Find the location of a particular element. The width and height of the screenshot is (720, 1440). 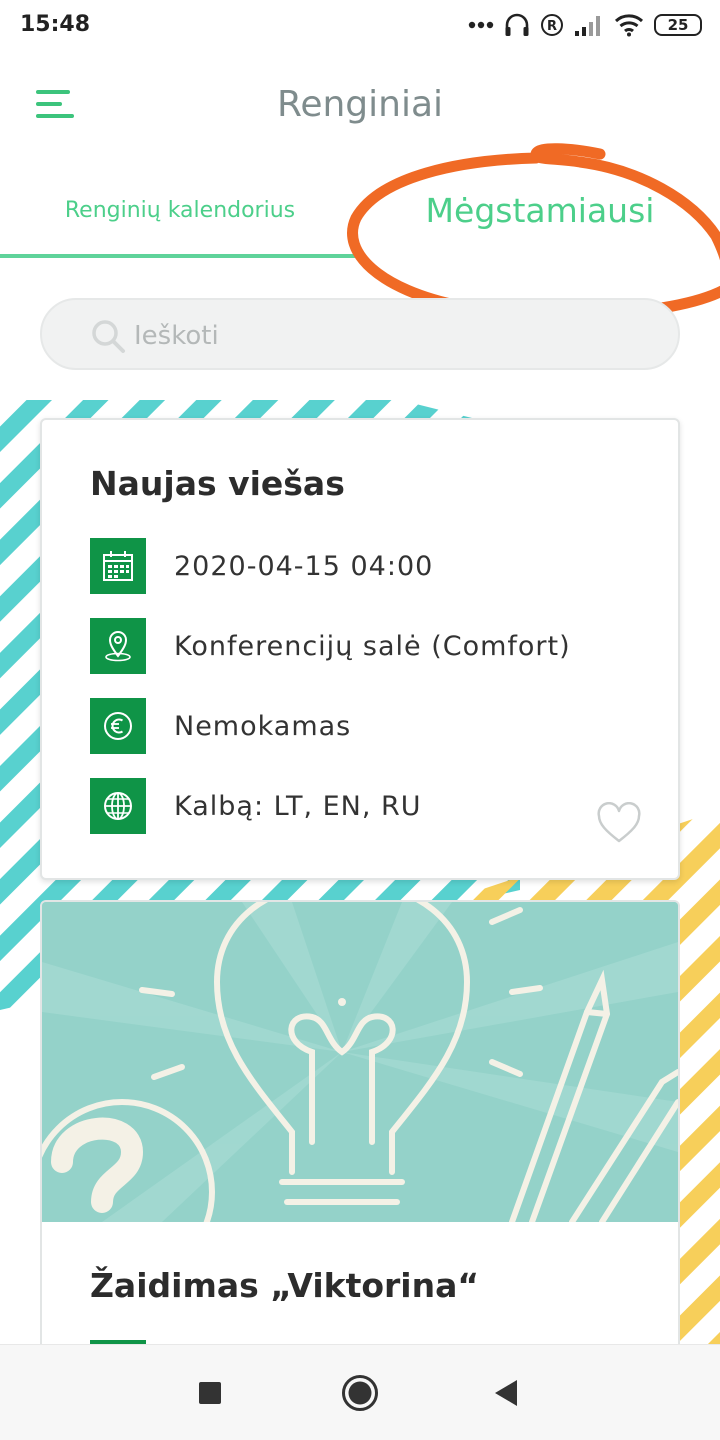

search-input is located at coordinates (384, 336).